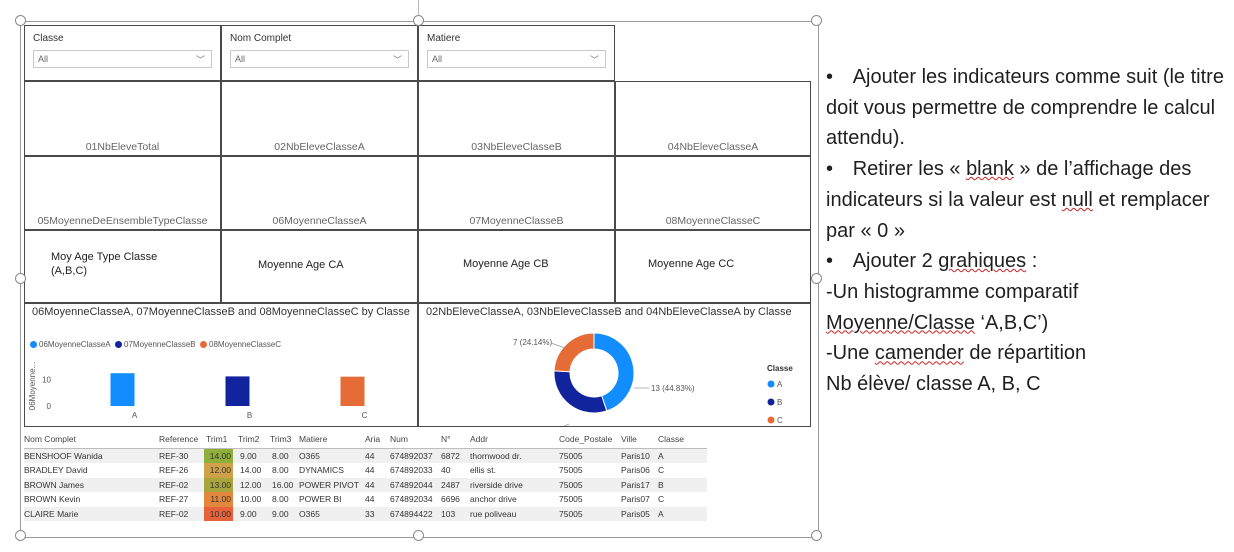 This screenshot has height=552, width=1234. Describe the element at coordinates (122, 118) in the screenshot. I see `kpi-card: 01NbEleveTotal` at that location.